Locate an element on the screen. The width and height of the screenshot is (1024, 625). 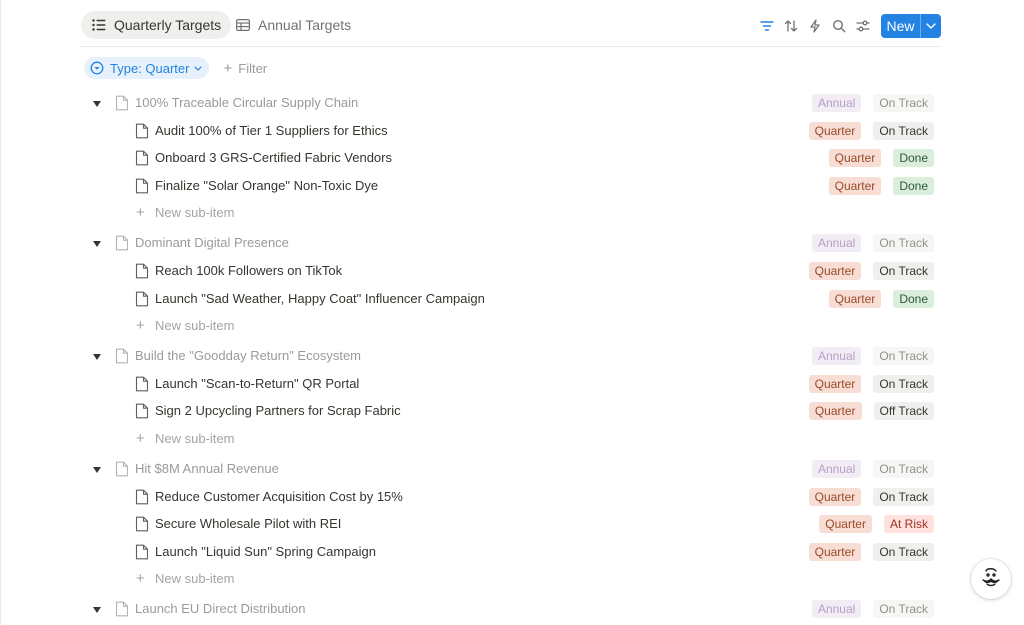
sub-item-title: Finalize "Solar Orange" Non-Toxic Dye is located at coordinates (266, 185).